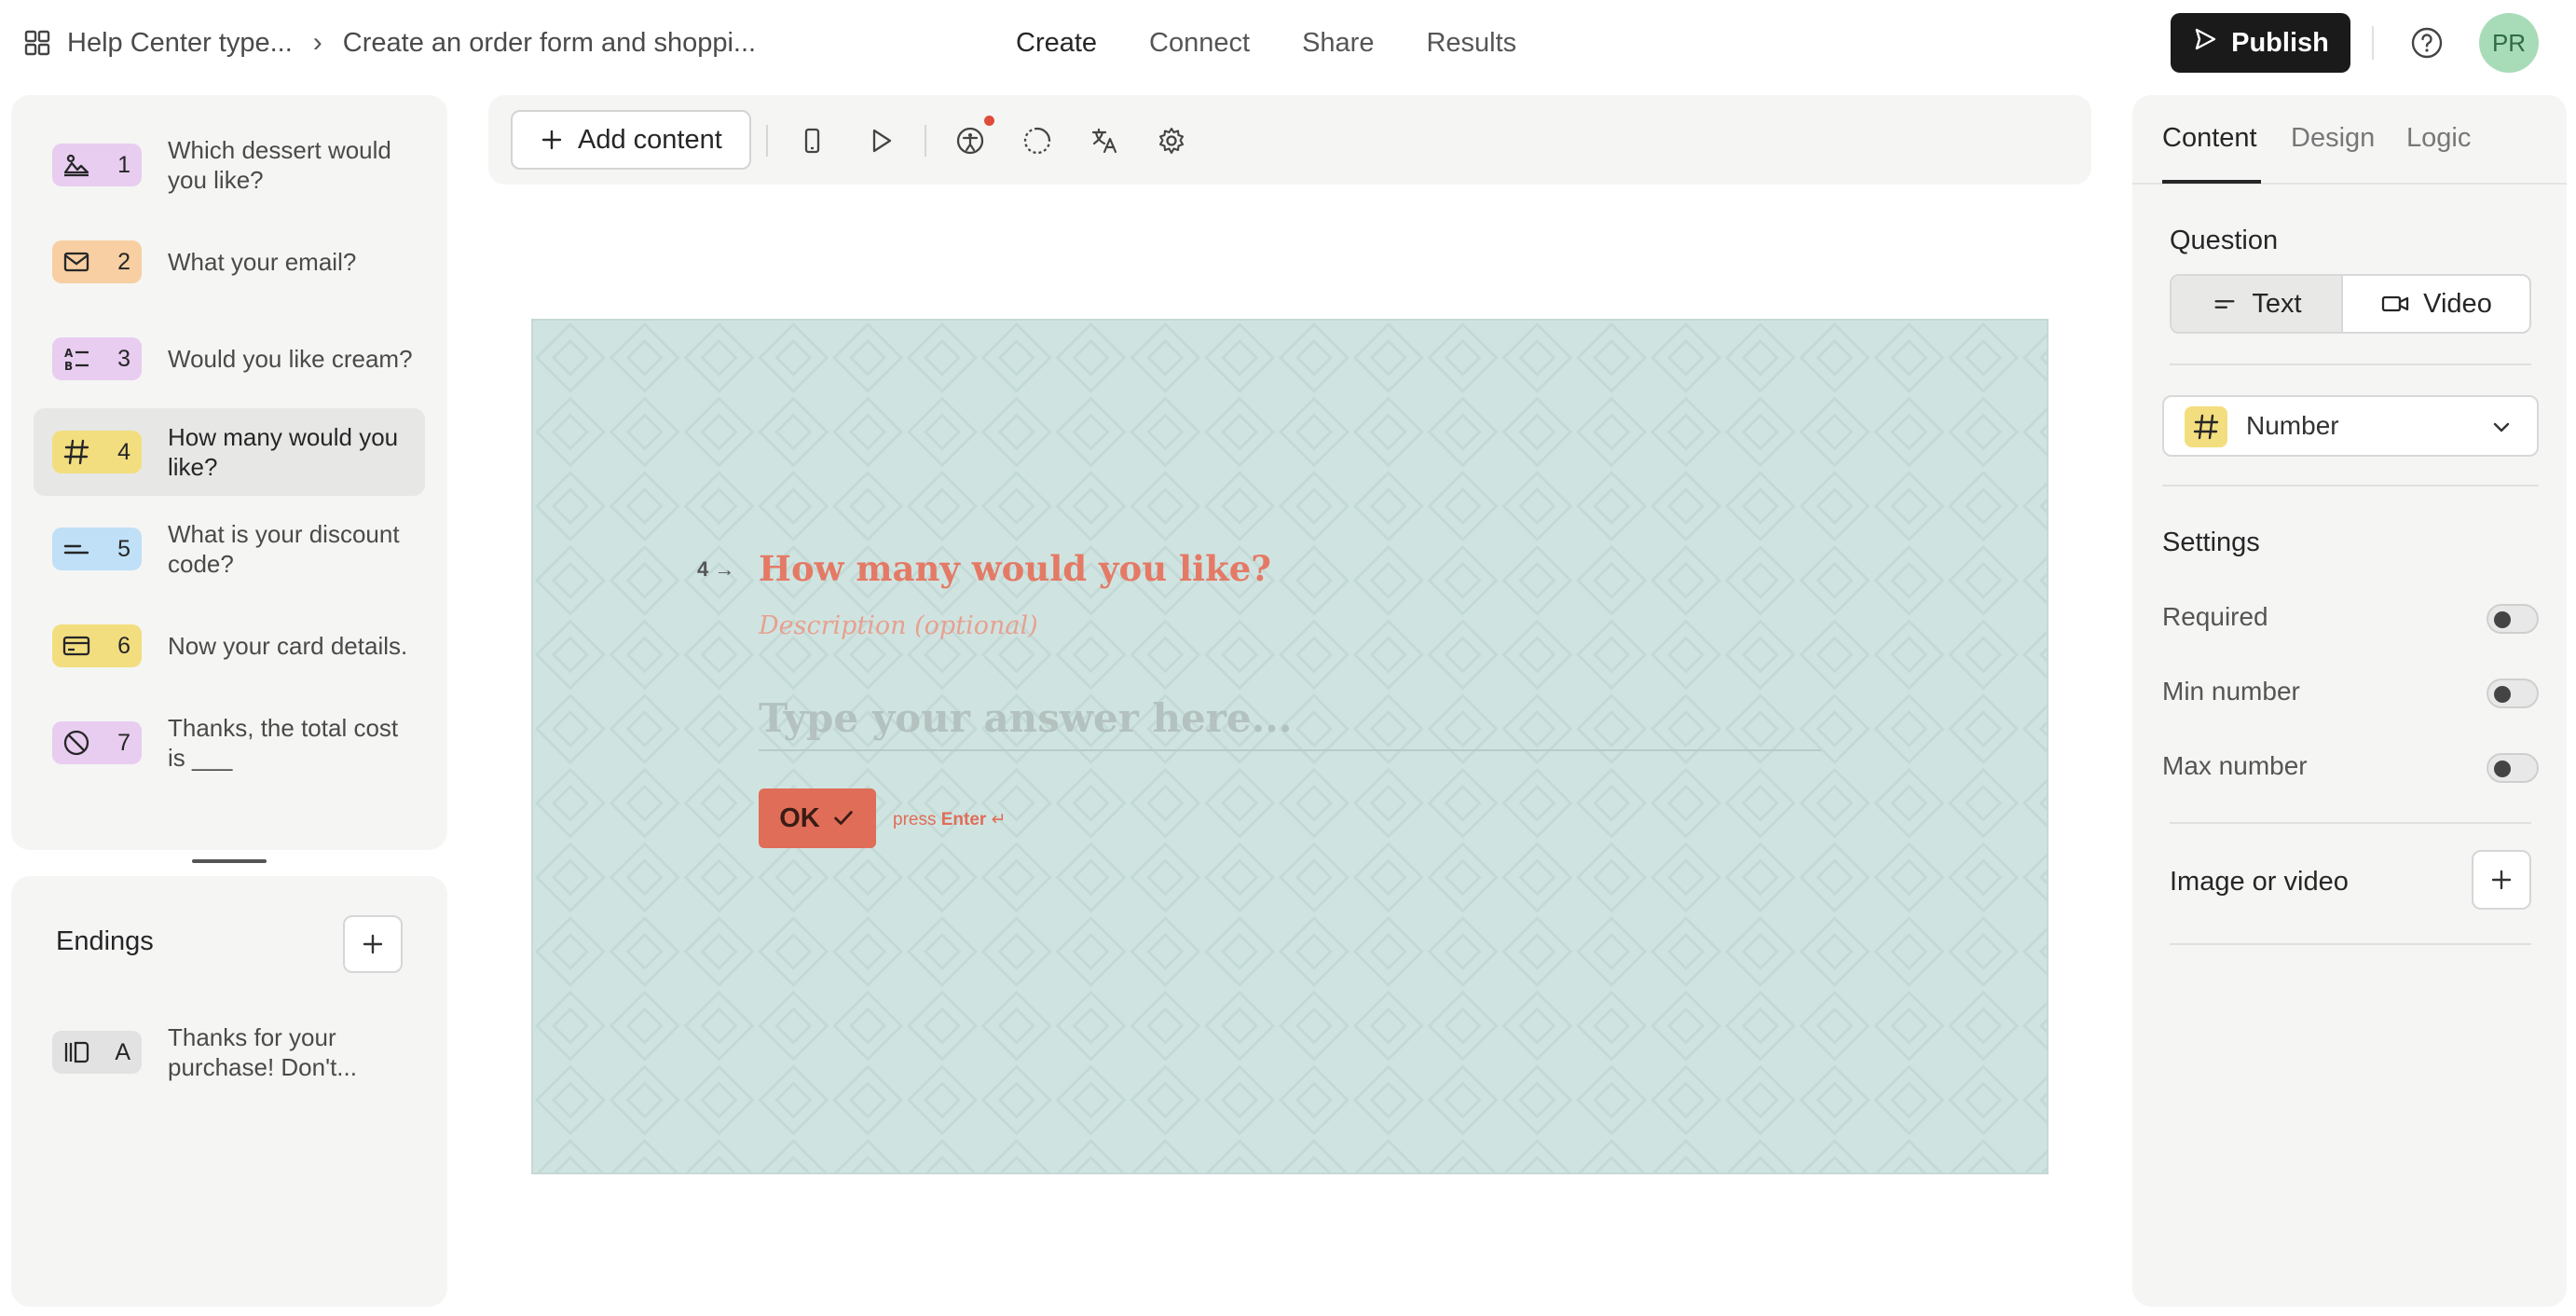 This screenshot has width=2576, height=1316. Describe the element at coordinates (2427, 43) in the screenshot. I see `help-icon` at that location.